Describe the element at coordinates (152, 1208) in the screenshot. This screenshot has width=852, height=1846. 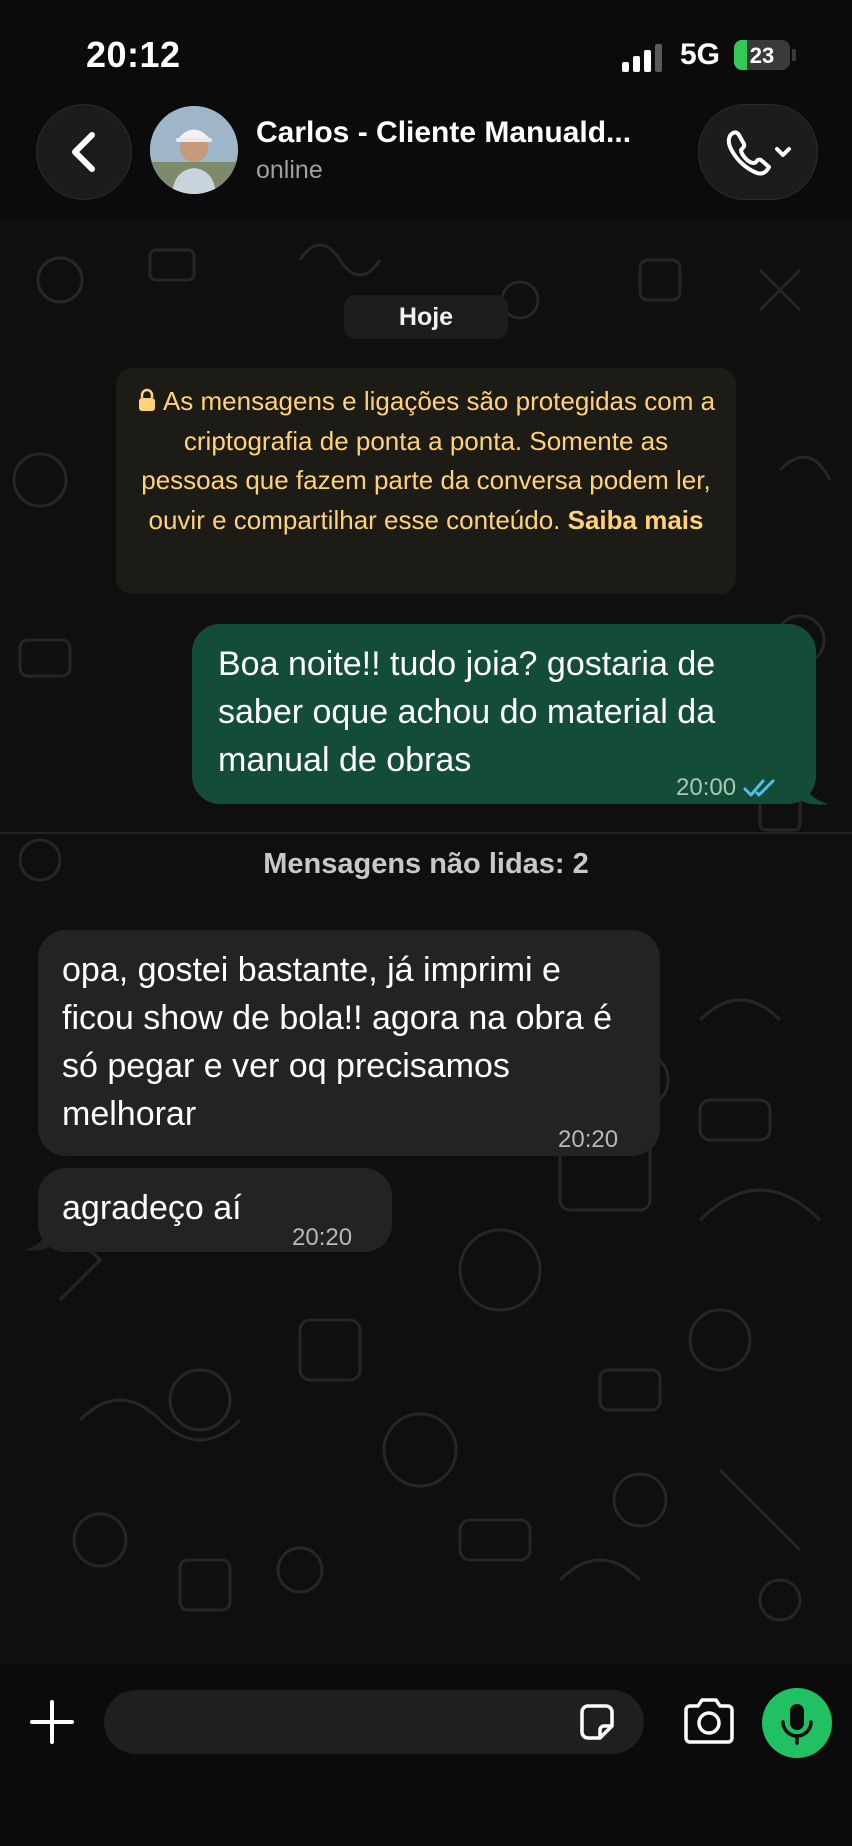
I see `message-text: agradeço aí` at that location.